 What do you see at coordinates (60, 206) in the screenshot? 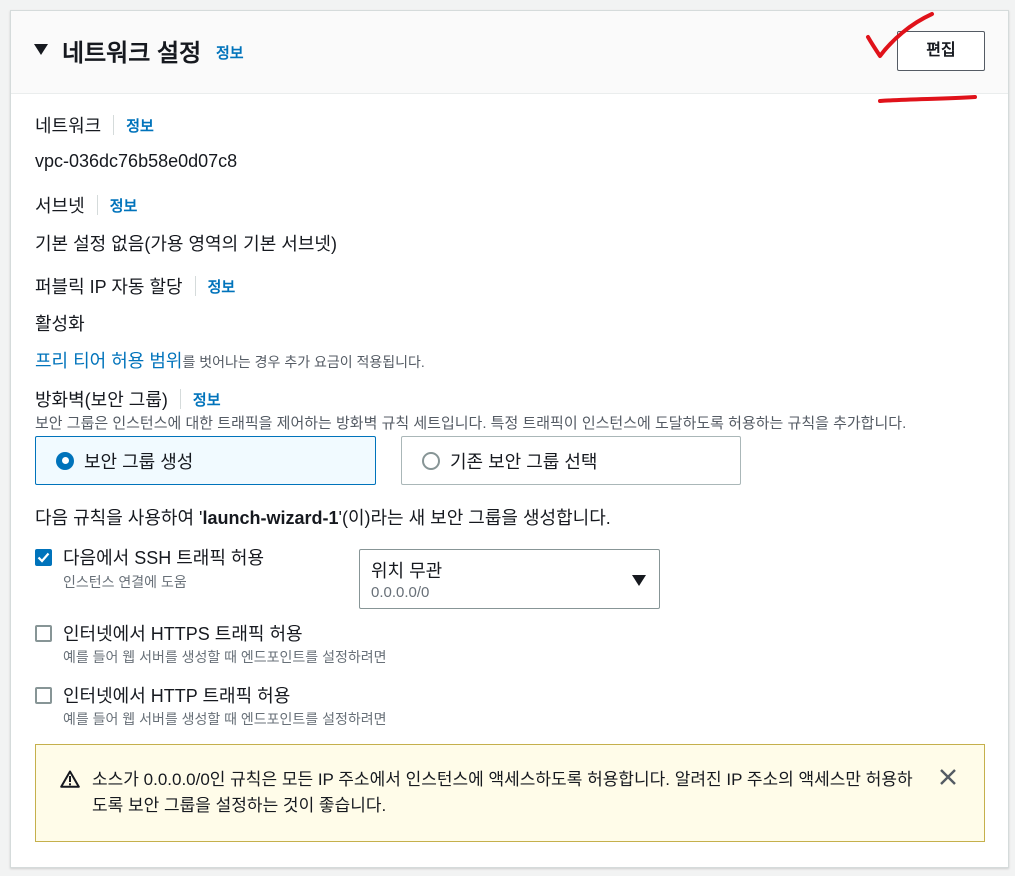
I see `subnet-label: 서브넷` at bounding box center [60, 206].